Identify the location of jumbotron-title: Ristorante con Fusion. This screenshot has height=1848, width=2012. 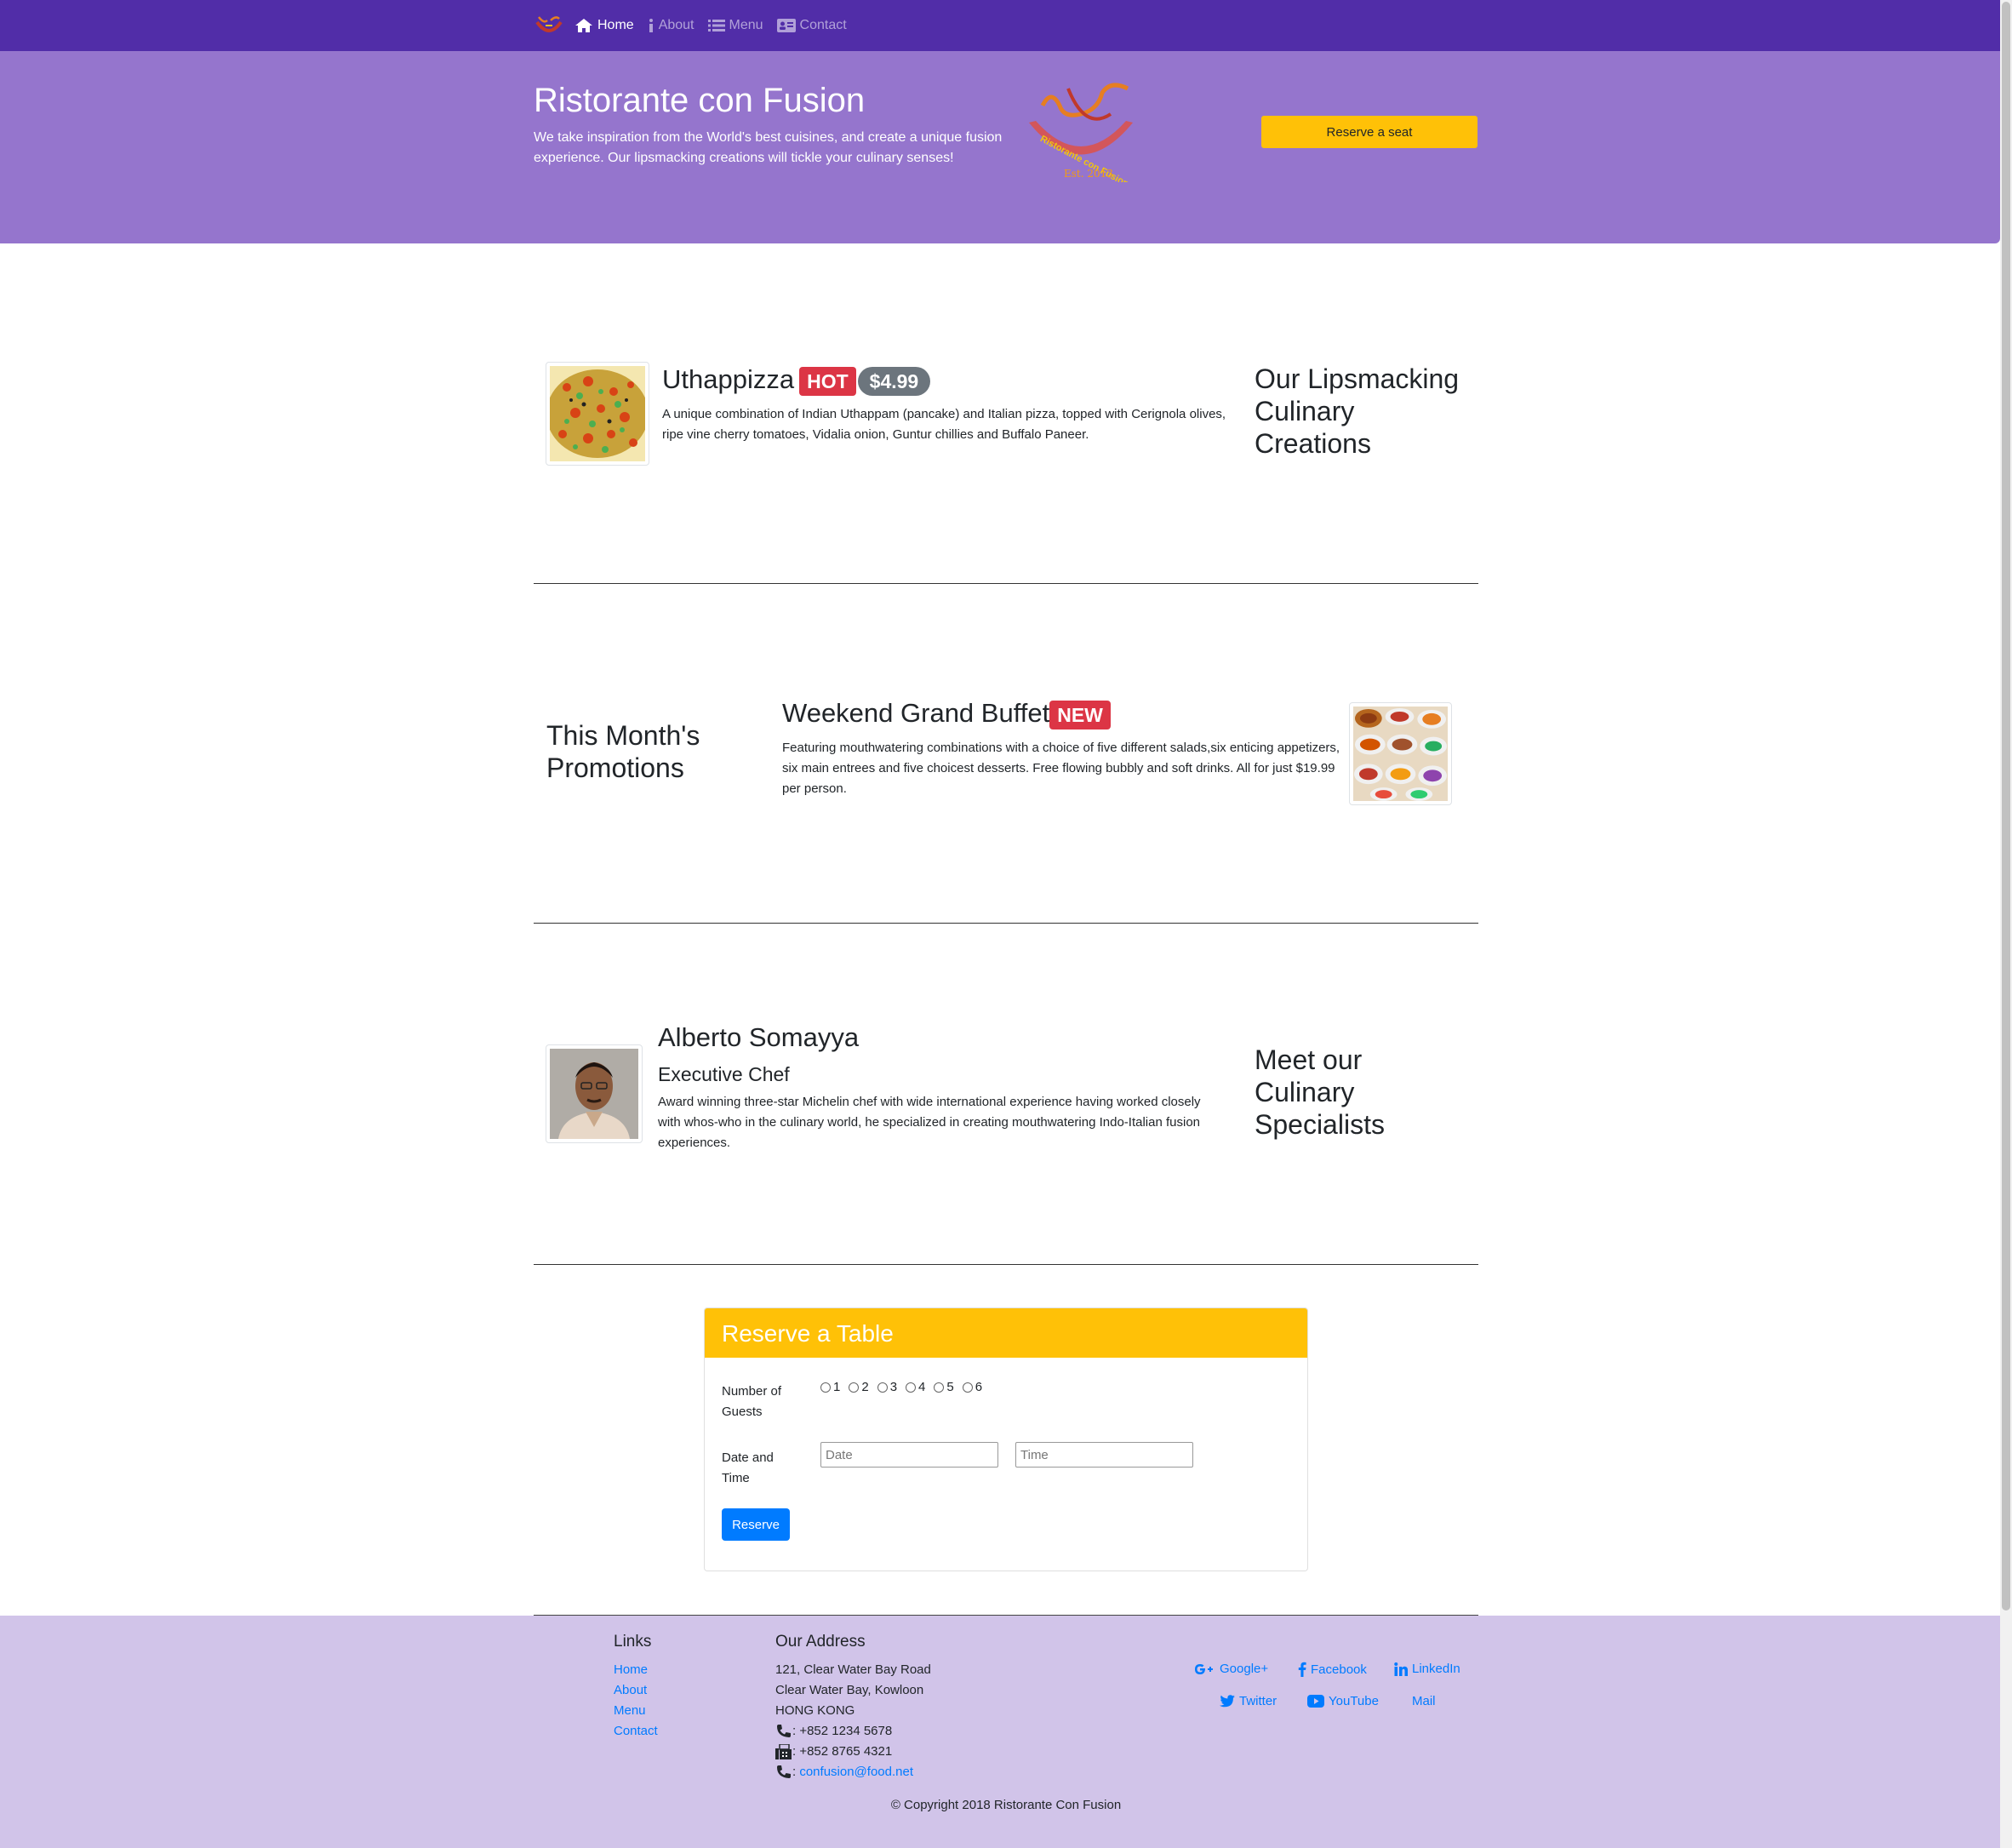
(700, 100).